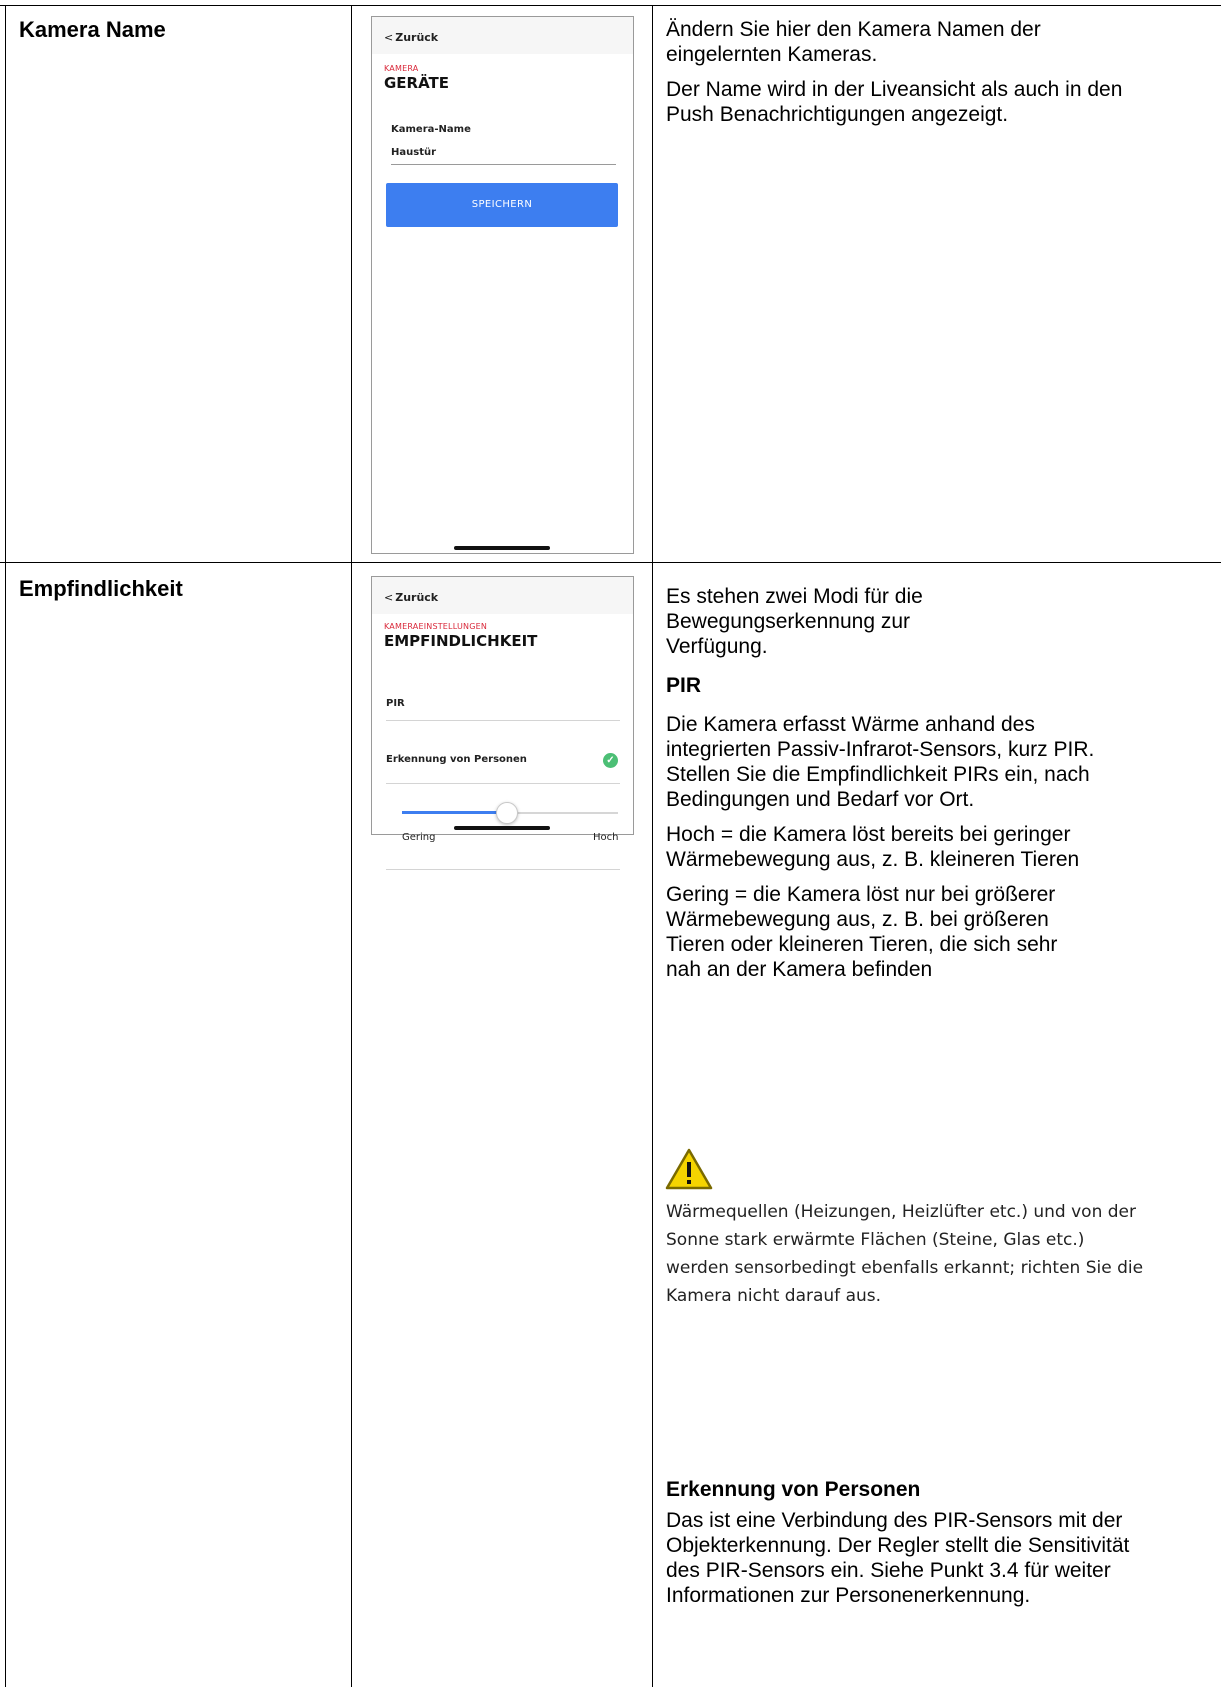 The height and width of the screenshot is (1687, 1221). Describe the element at coordinates (793, 1489) in the screenshot. I see `person-detection-heading: Erkennung von Personen` at that location.